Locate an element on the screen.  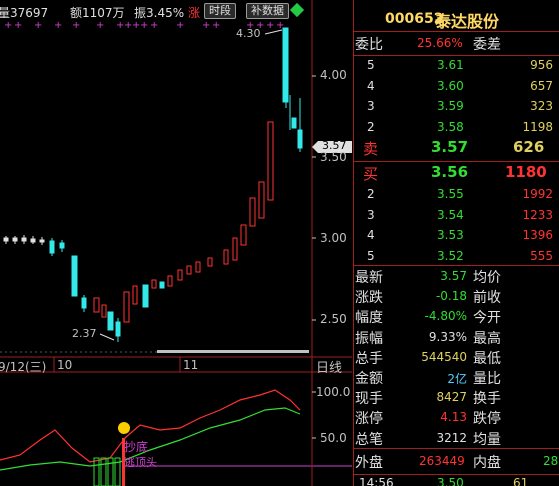
level-volume: 1992 is located at coordinates (537, 194).